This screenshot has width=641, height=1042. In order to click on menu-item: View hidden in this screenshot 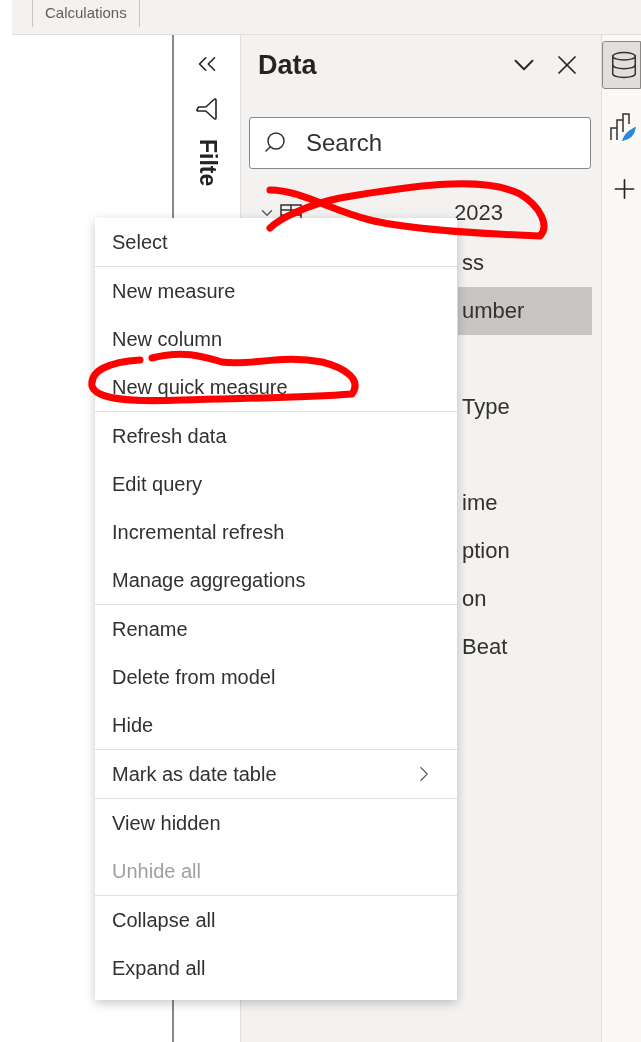, I will do `click(276, 823)`.